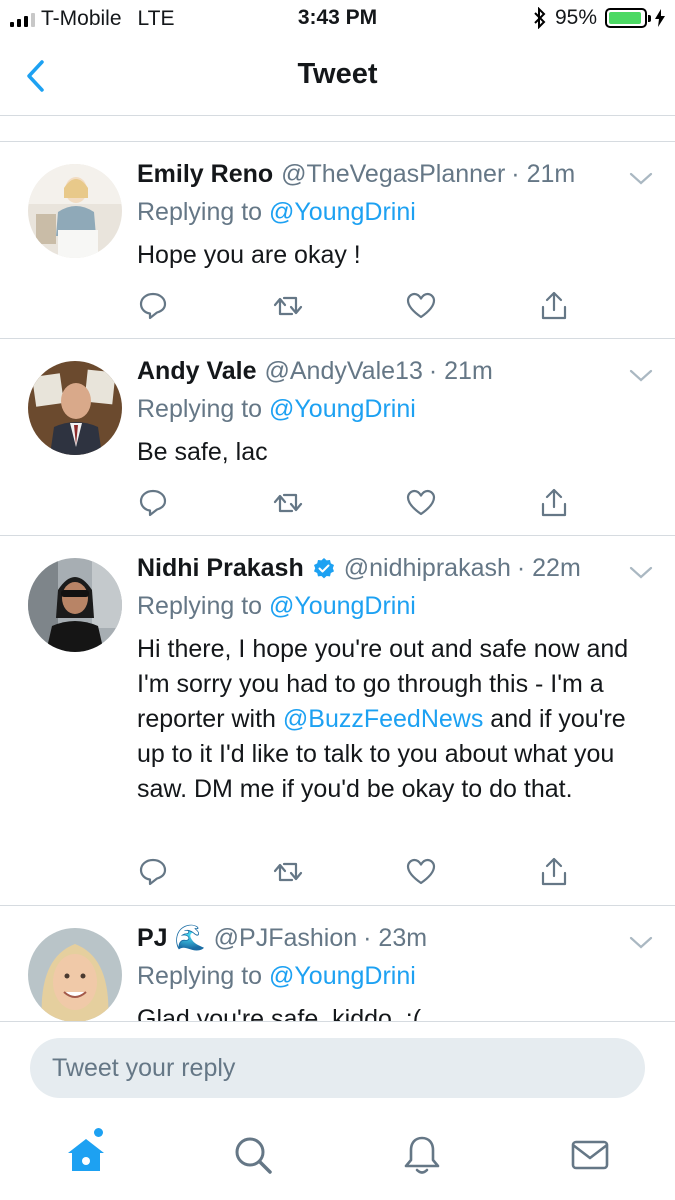 Image resolution: width=675 pixels, height=1200 pixels. I want to click on user-handle: @AndyVale13, so click(344, 371).